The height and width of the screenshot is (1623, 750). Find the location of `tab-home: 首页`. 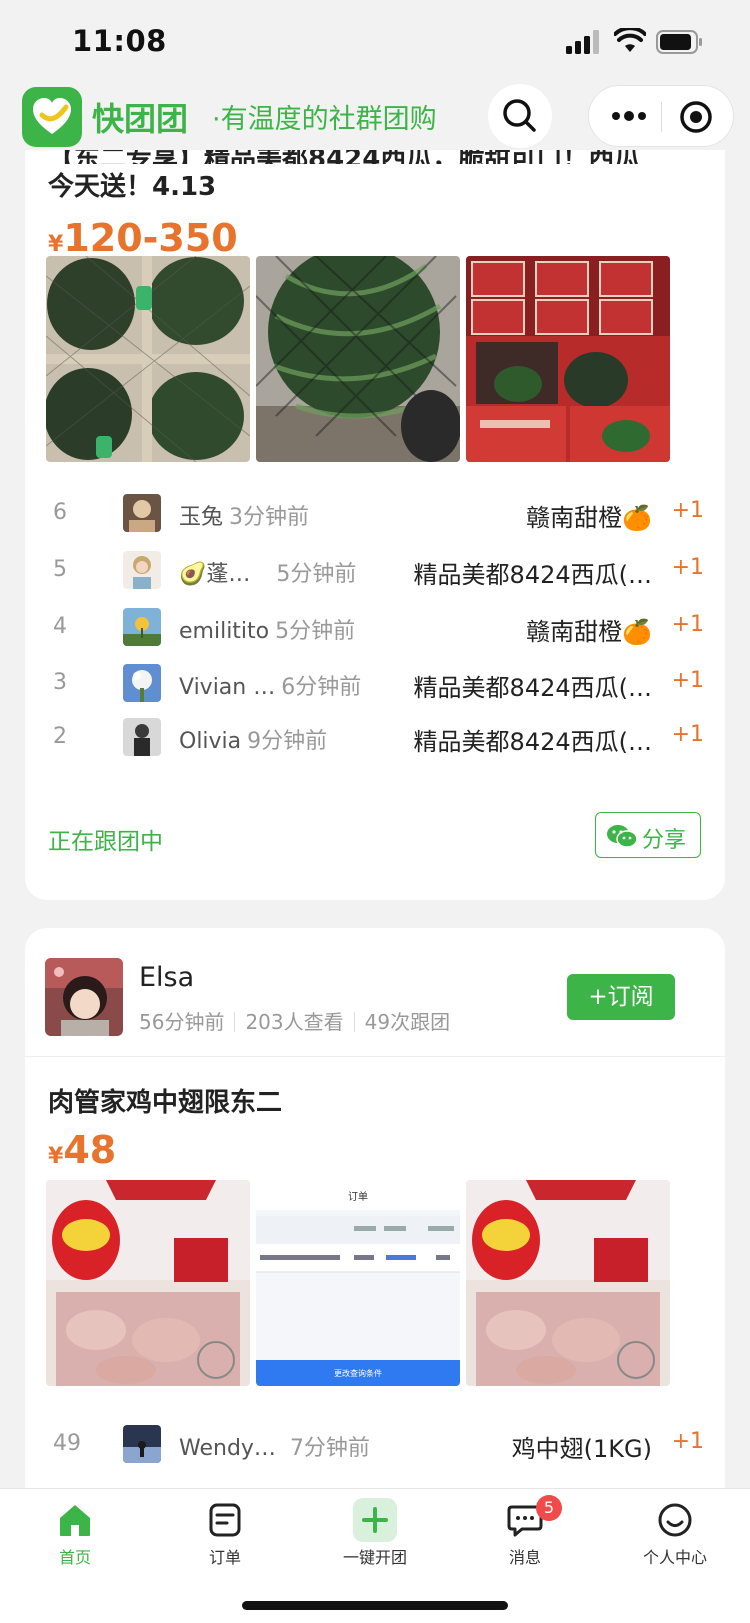

tab-home: 首页 is located at coordinates (75, 1539).